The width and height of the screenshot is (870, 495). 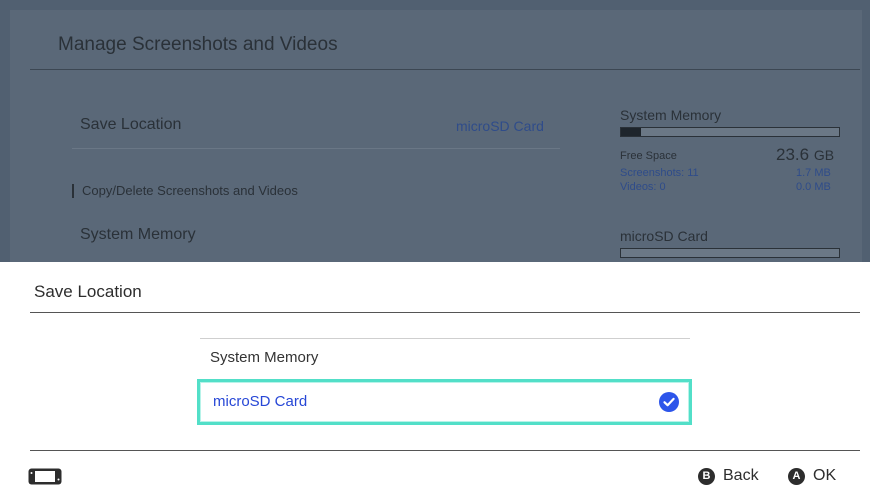 I want to click on ok-label: OK, so click(x=825, y=475).